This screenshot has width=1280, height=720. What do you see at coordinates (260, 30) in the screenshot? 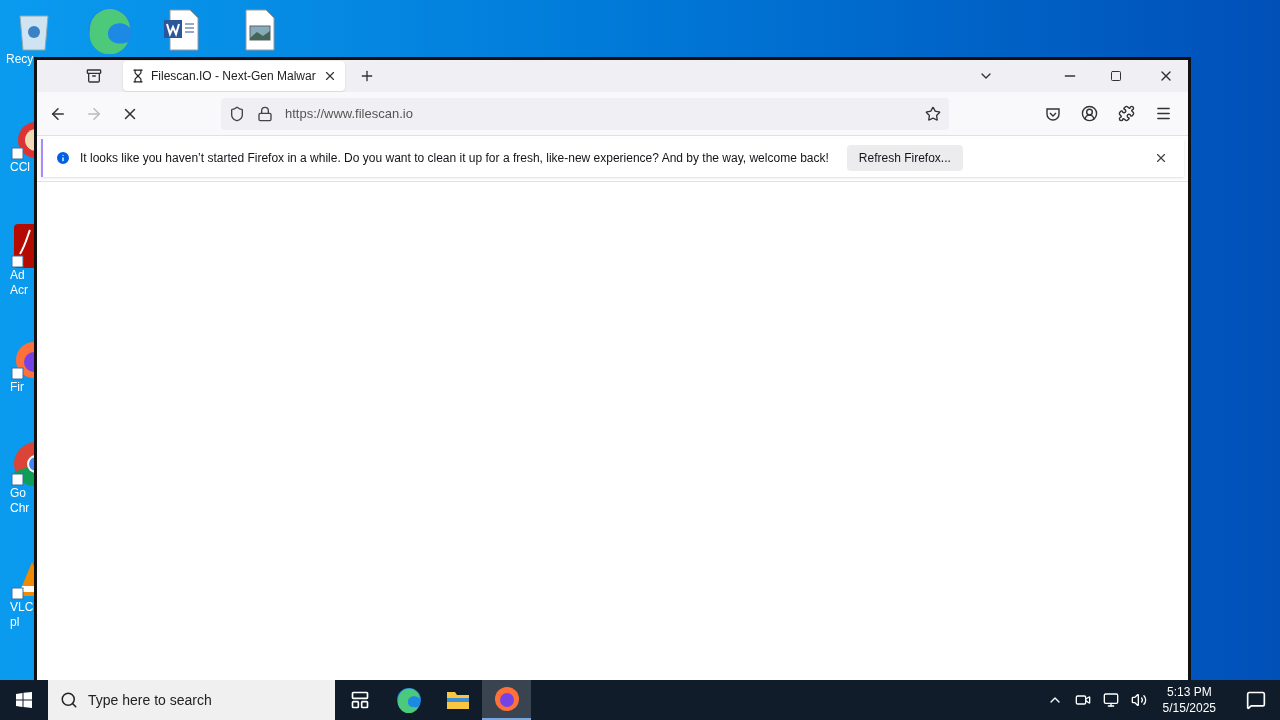
I see `image-file-icon` at bounding box center [260, 30].